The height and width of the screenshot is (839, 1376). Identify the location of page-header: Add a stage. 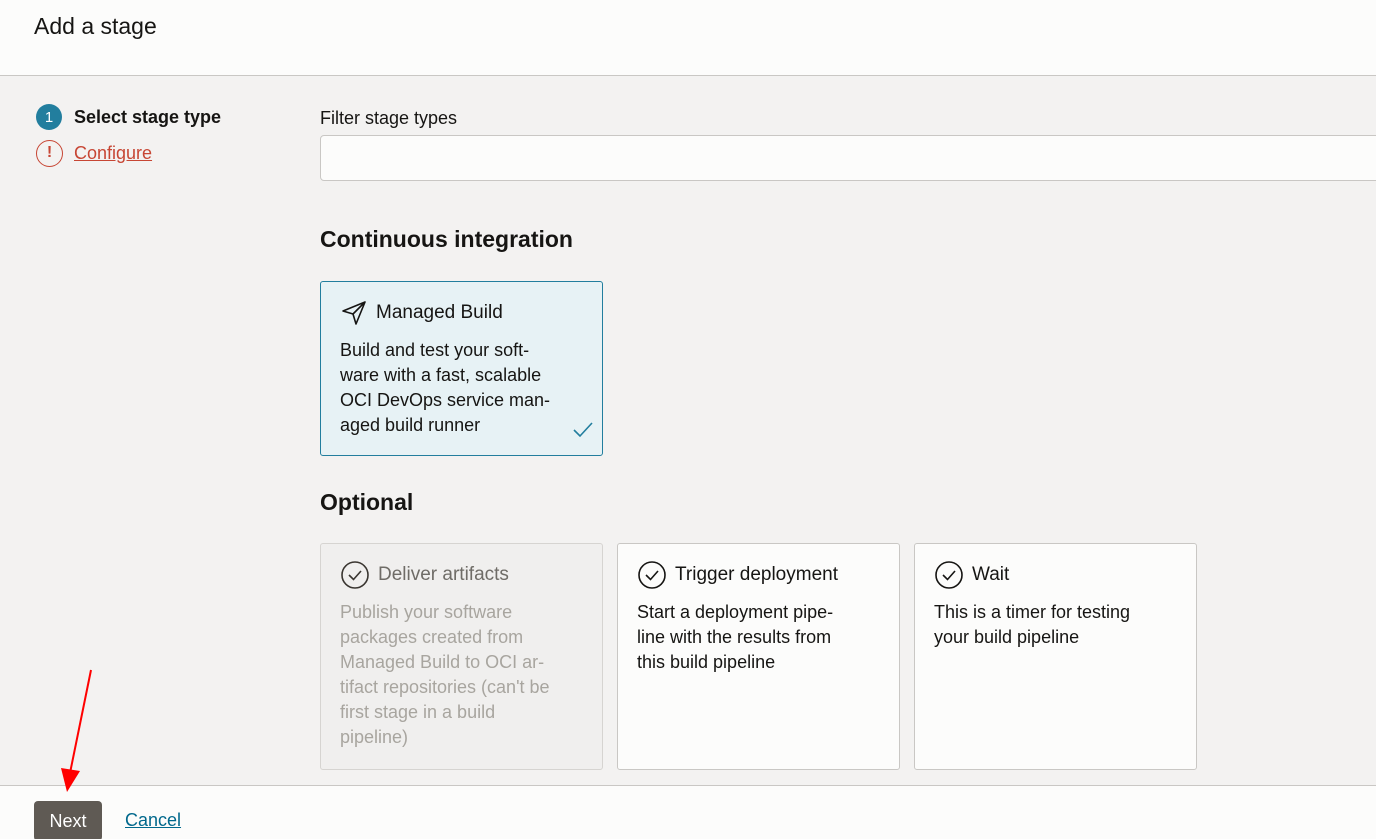
(688, 38).